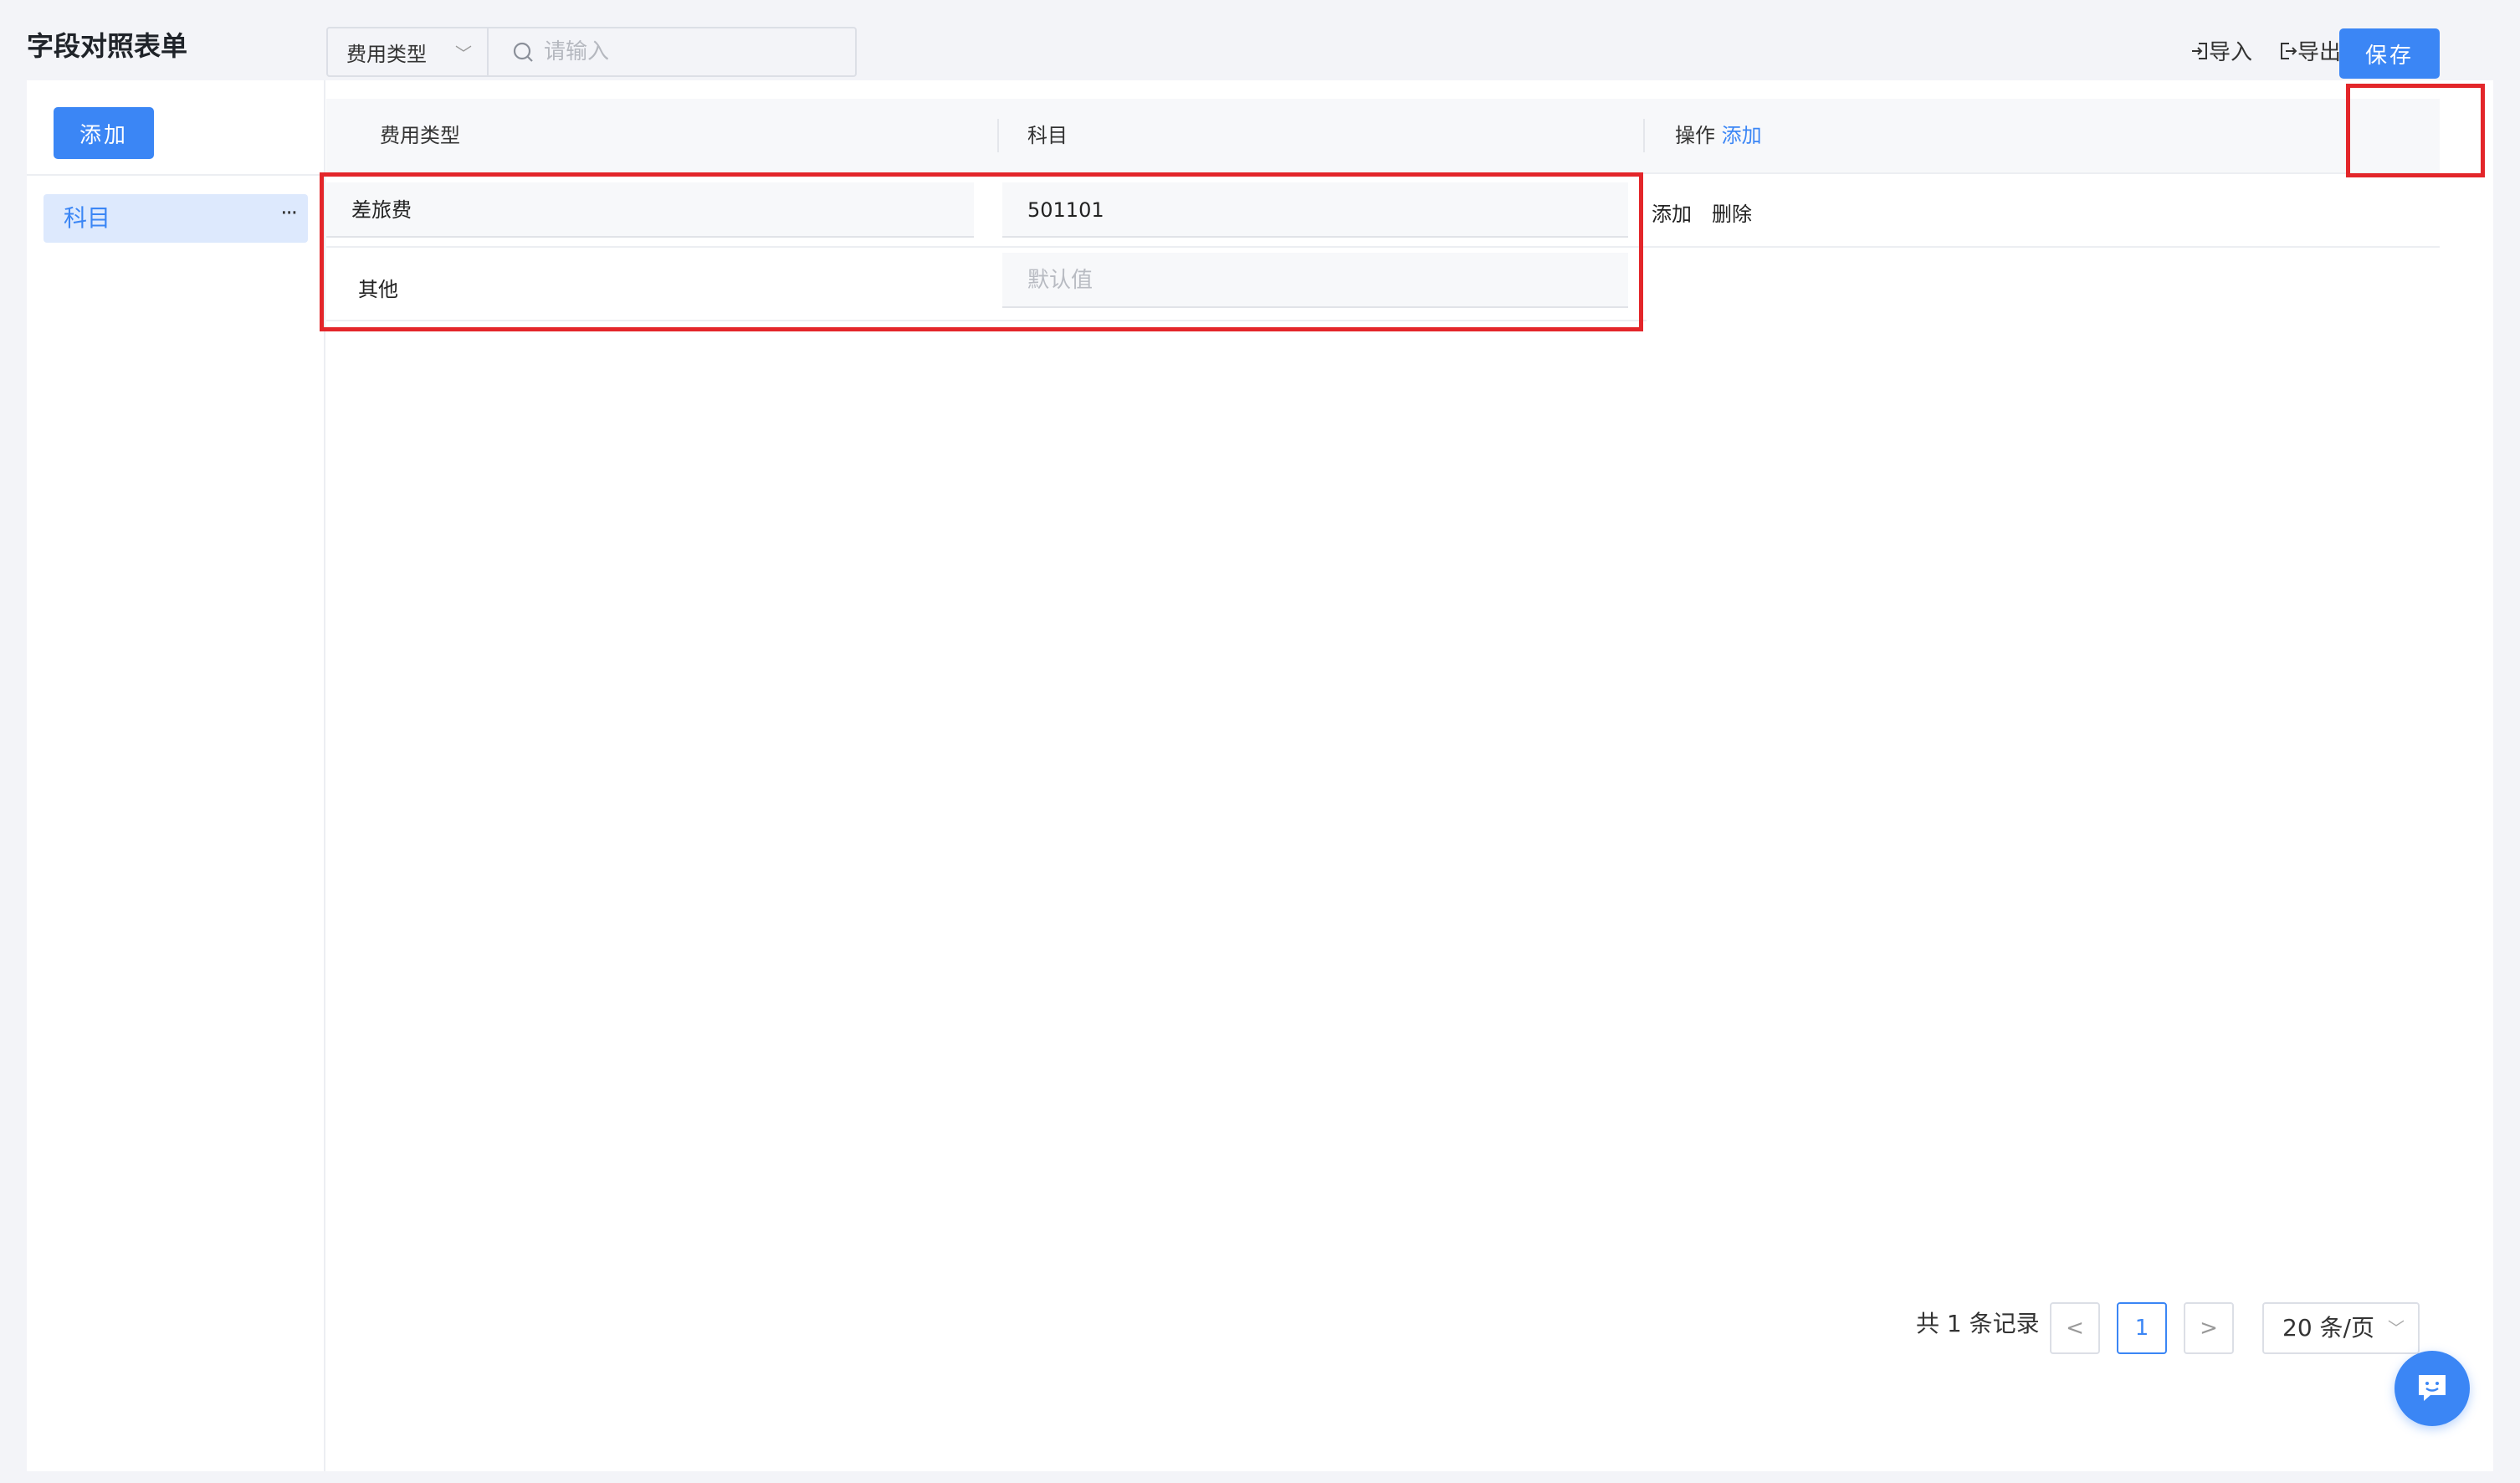 The width and height of the screenshot is (2520, 1483). What do you see at coordinates (1742, 136) in the screenshot?
I see `header-add-link: 添加` at bounding box center [1742, 136].